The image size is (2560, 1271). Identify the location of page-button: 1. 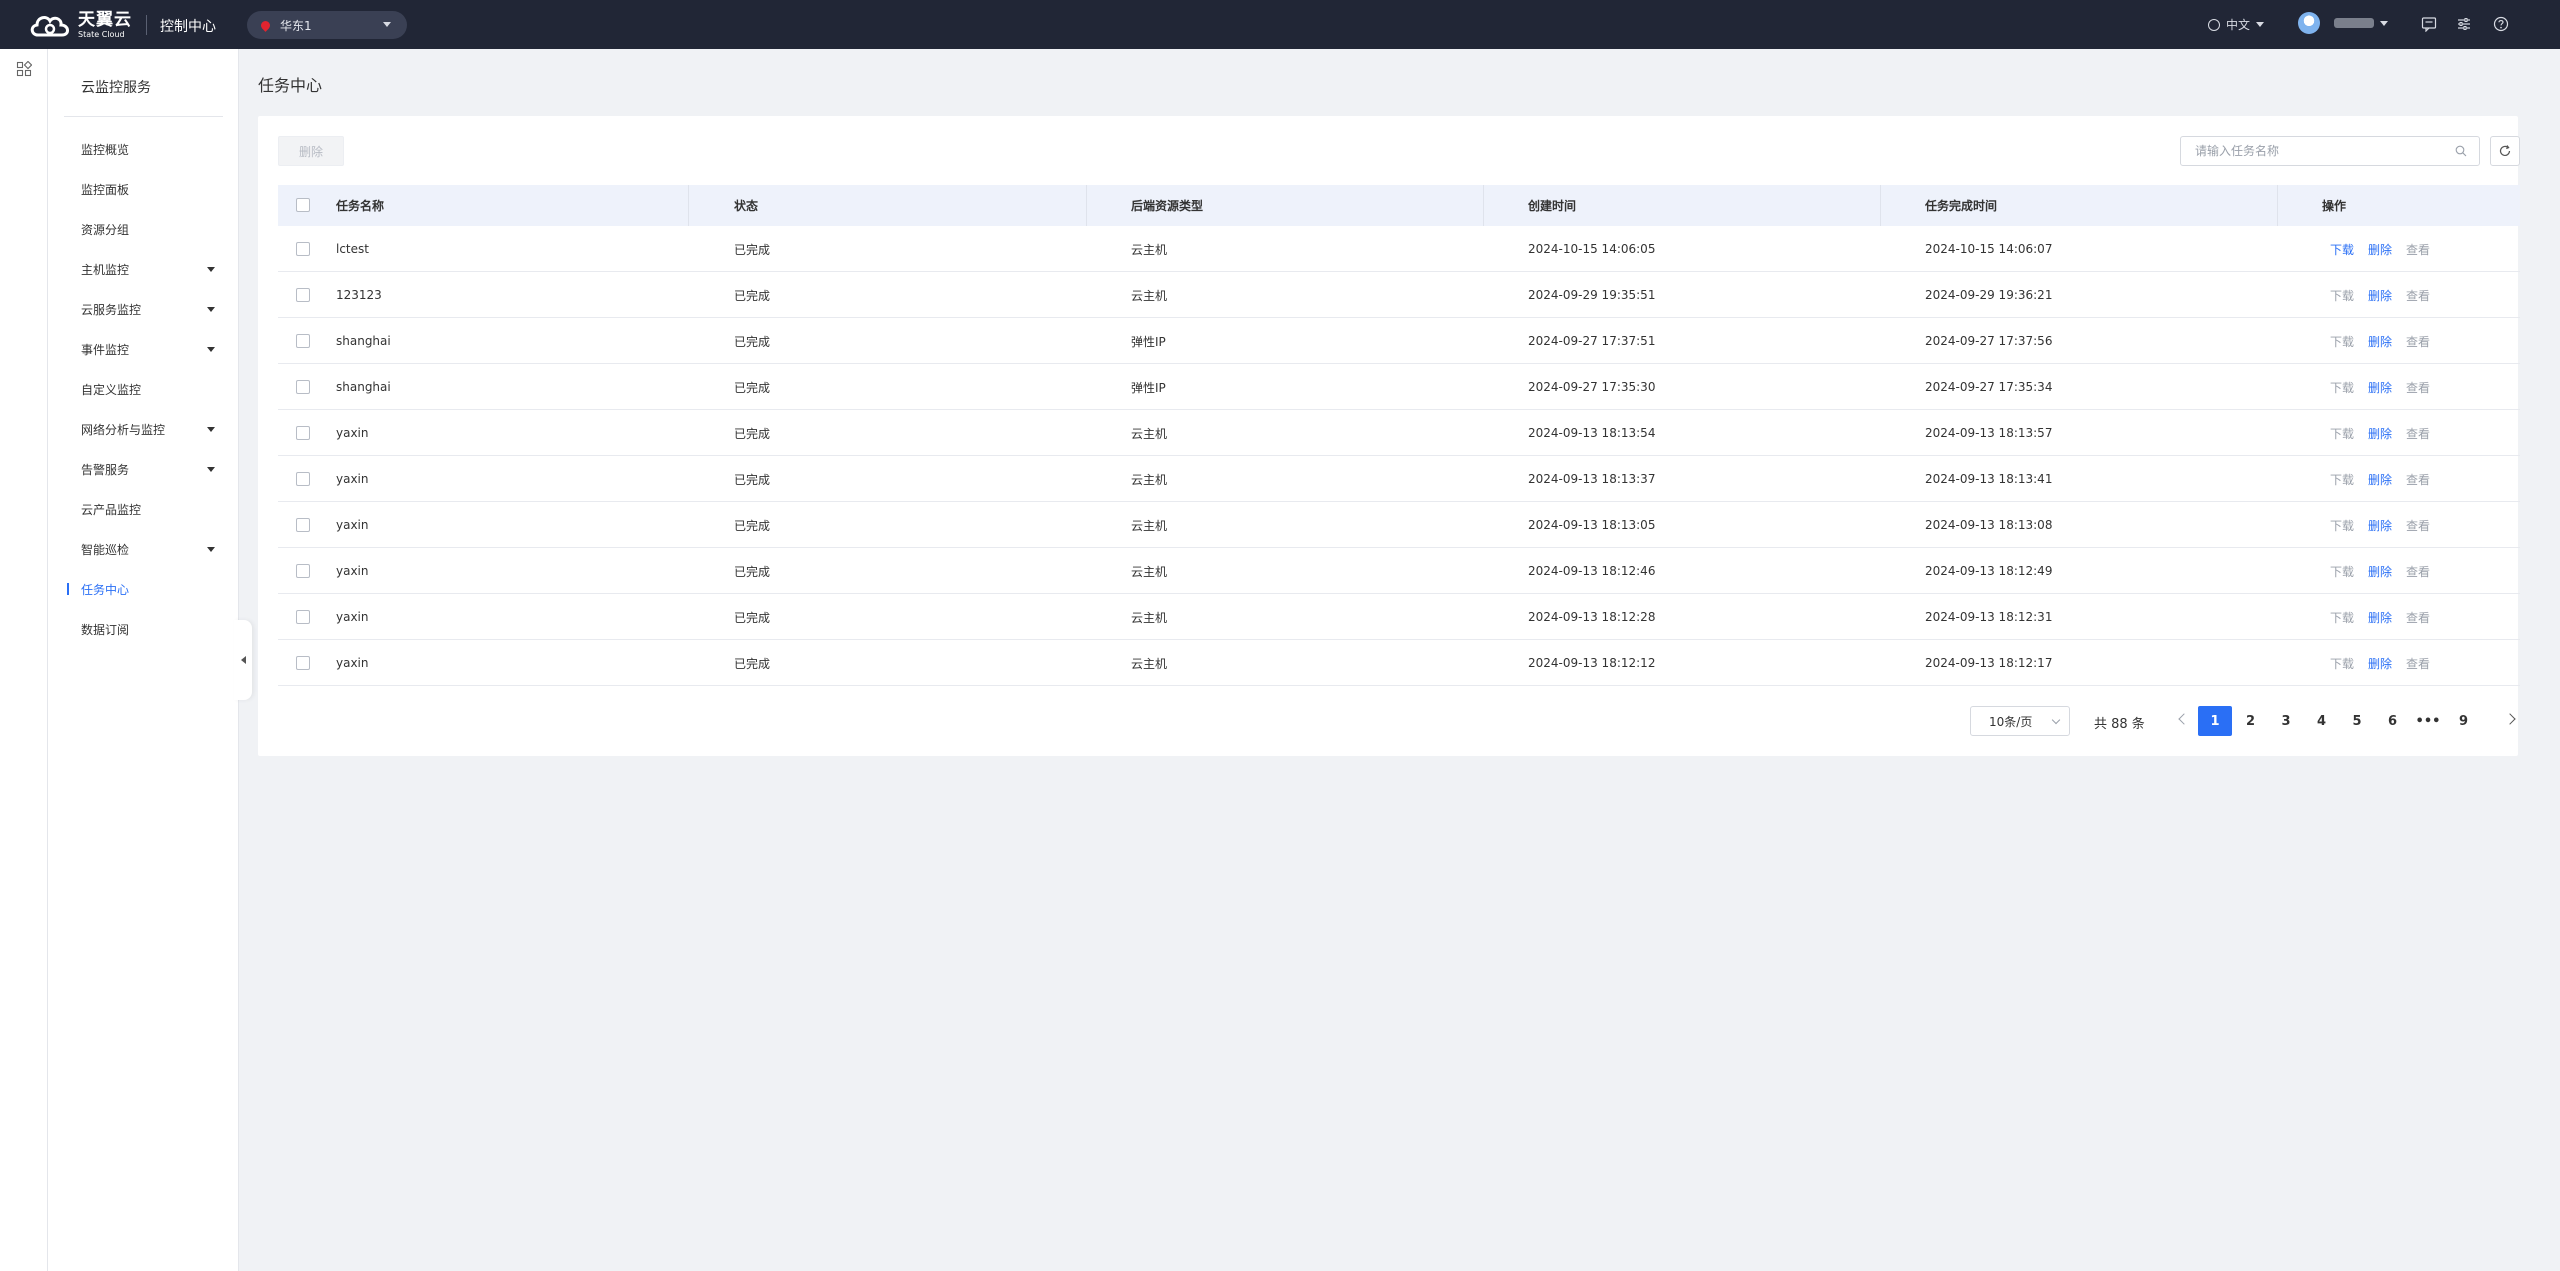
(2215, 721).